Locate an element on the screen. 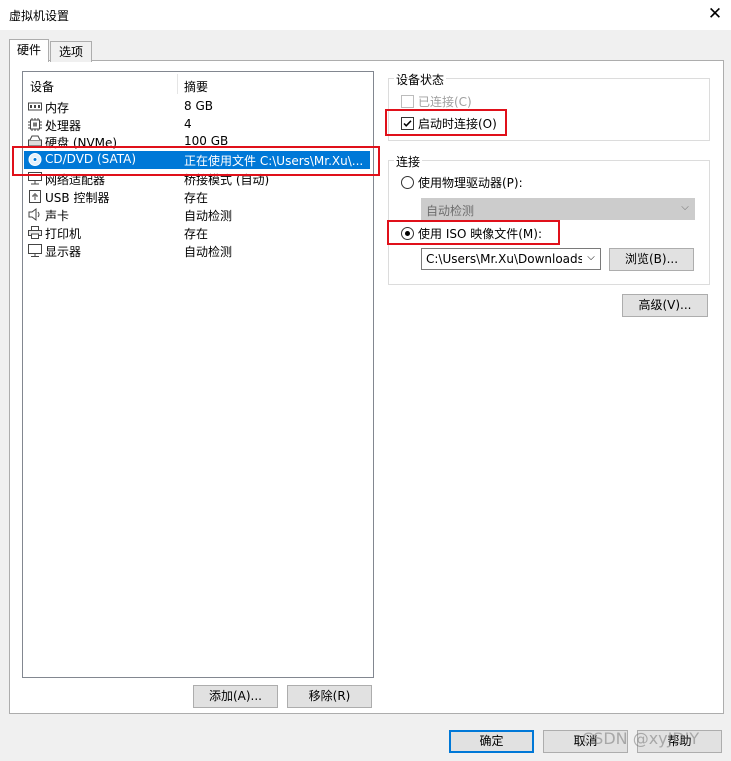 The width and height of the screenshot is (731, 761). device-name: 打印机 is located at coordinates (63, 234).